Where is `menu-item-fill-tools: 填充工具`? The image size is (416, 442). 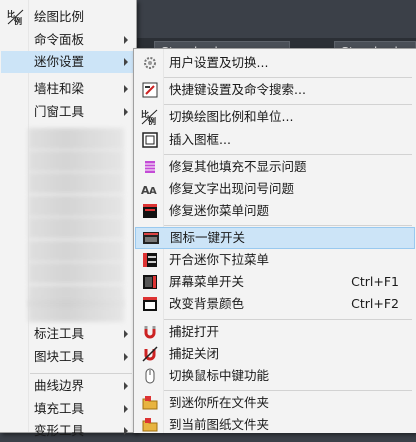 menu-item-fill-tools: 填充工具 is located at coordinates (68, 409).